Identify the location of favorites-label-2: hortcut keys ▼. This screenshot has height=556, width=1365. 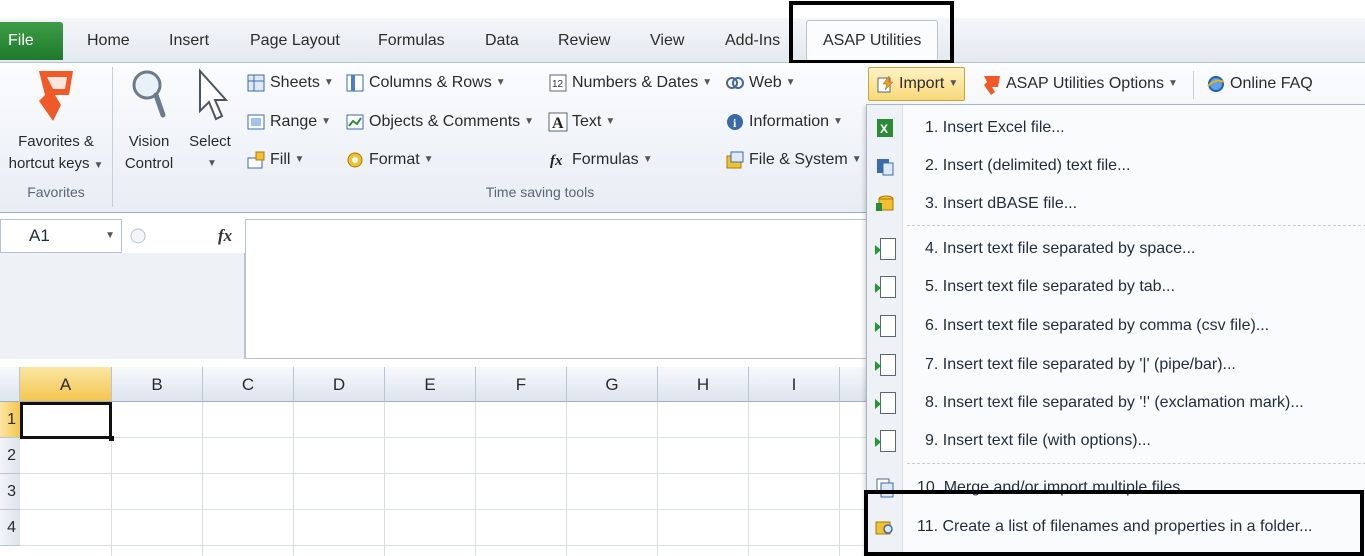
(56, 163).